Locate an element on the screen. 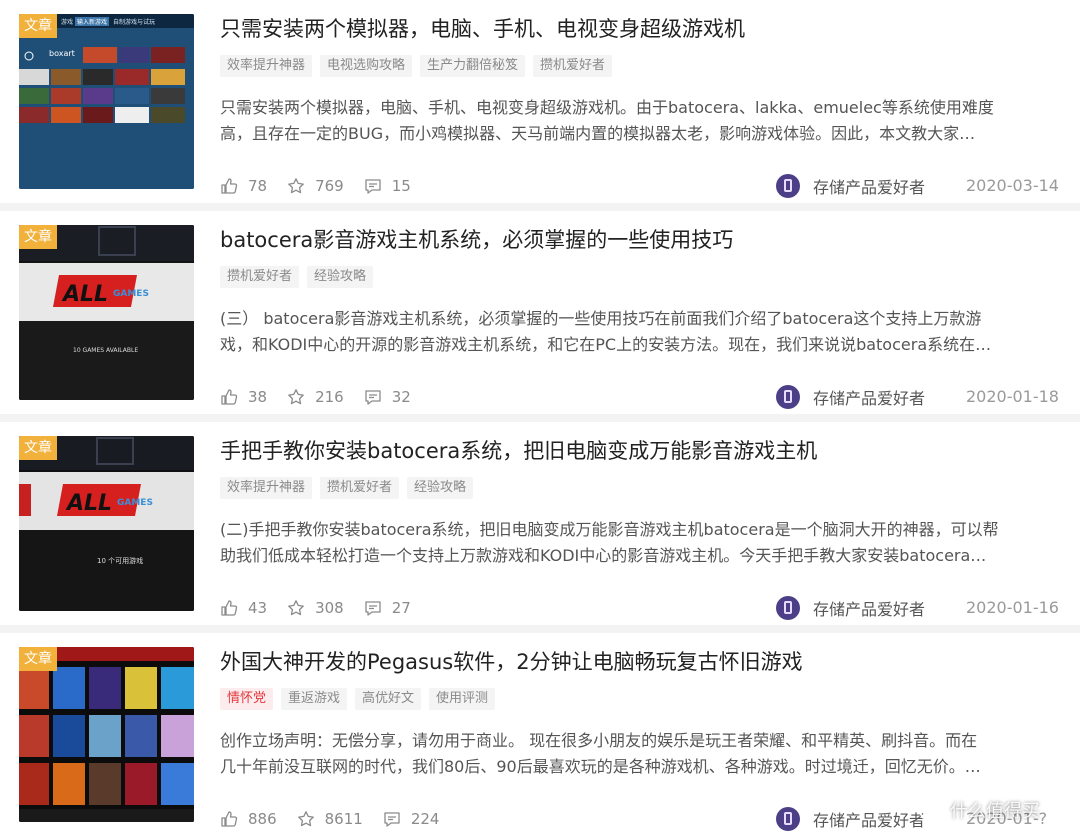  favorite-button: 8611 is located at coordinates (330, 819).